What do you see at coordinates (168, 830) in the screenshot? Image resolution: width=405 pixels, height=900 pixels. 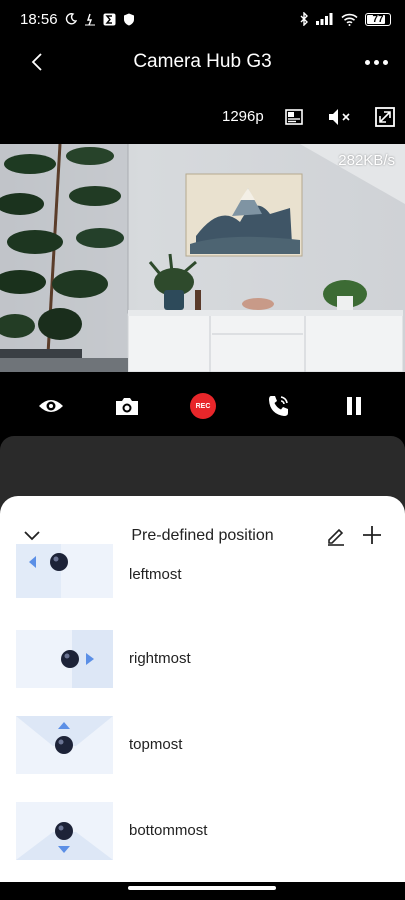 I see `item-label: bottommost` at bounding box center [168, 830].